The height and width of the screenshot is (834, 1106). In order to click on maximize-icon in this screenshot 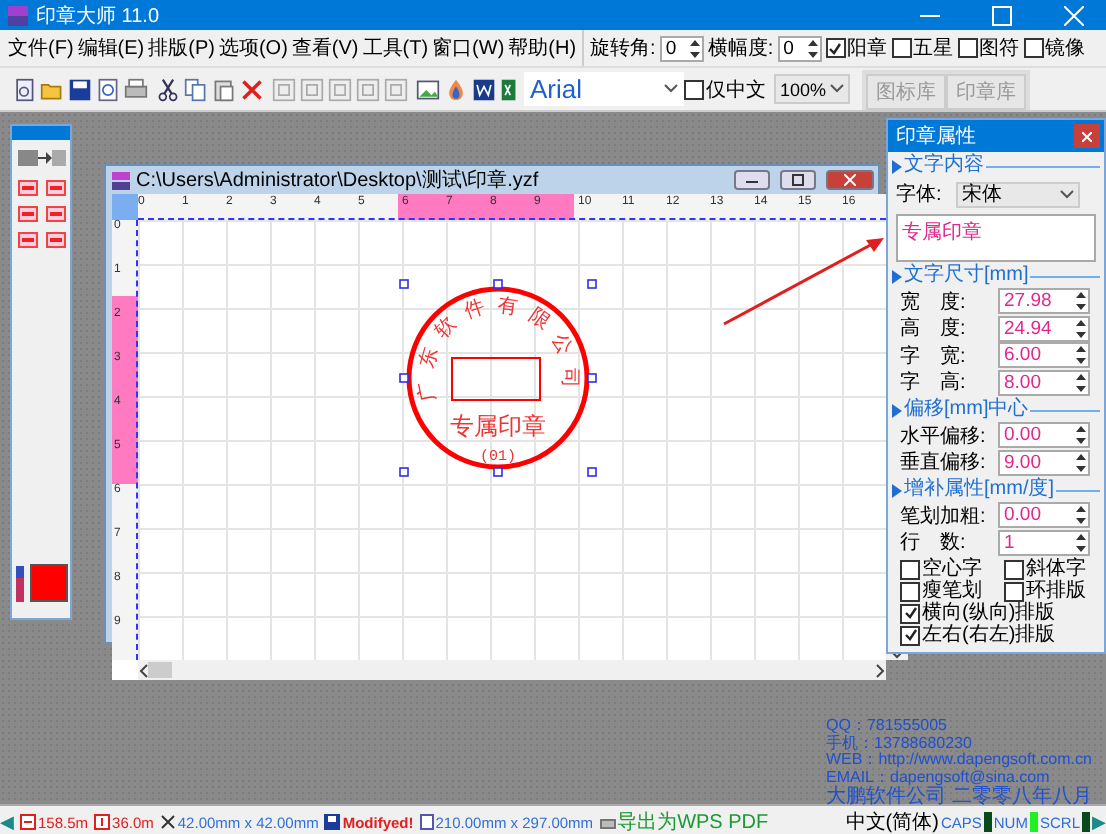, I will do `click(1002, 15)`.